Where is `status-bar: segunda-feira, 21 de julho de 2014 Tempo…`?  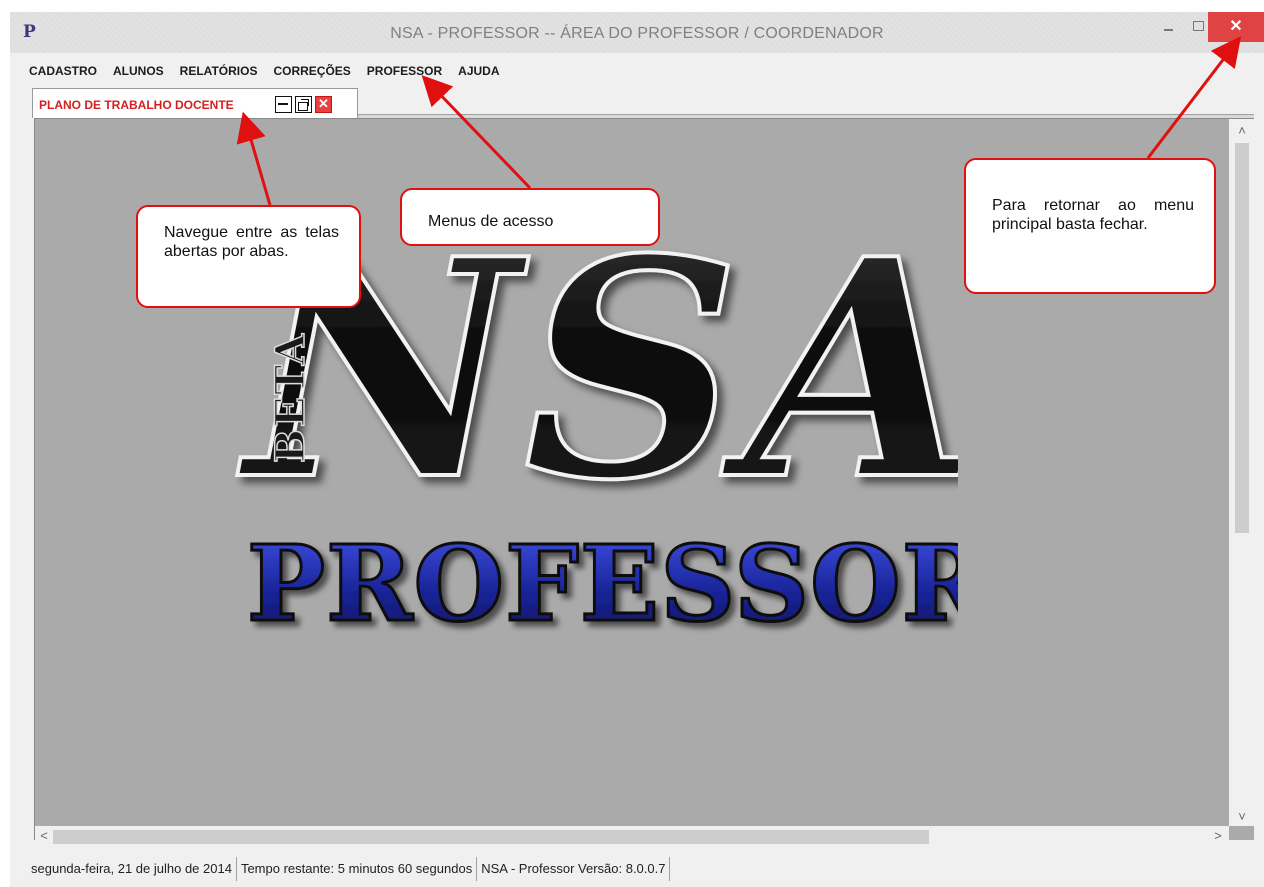
status-bar: segunda-feira, 21 de julho de 2014 Tempo… is located at coordinates (637, 868).